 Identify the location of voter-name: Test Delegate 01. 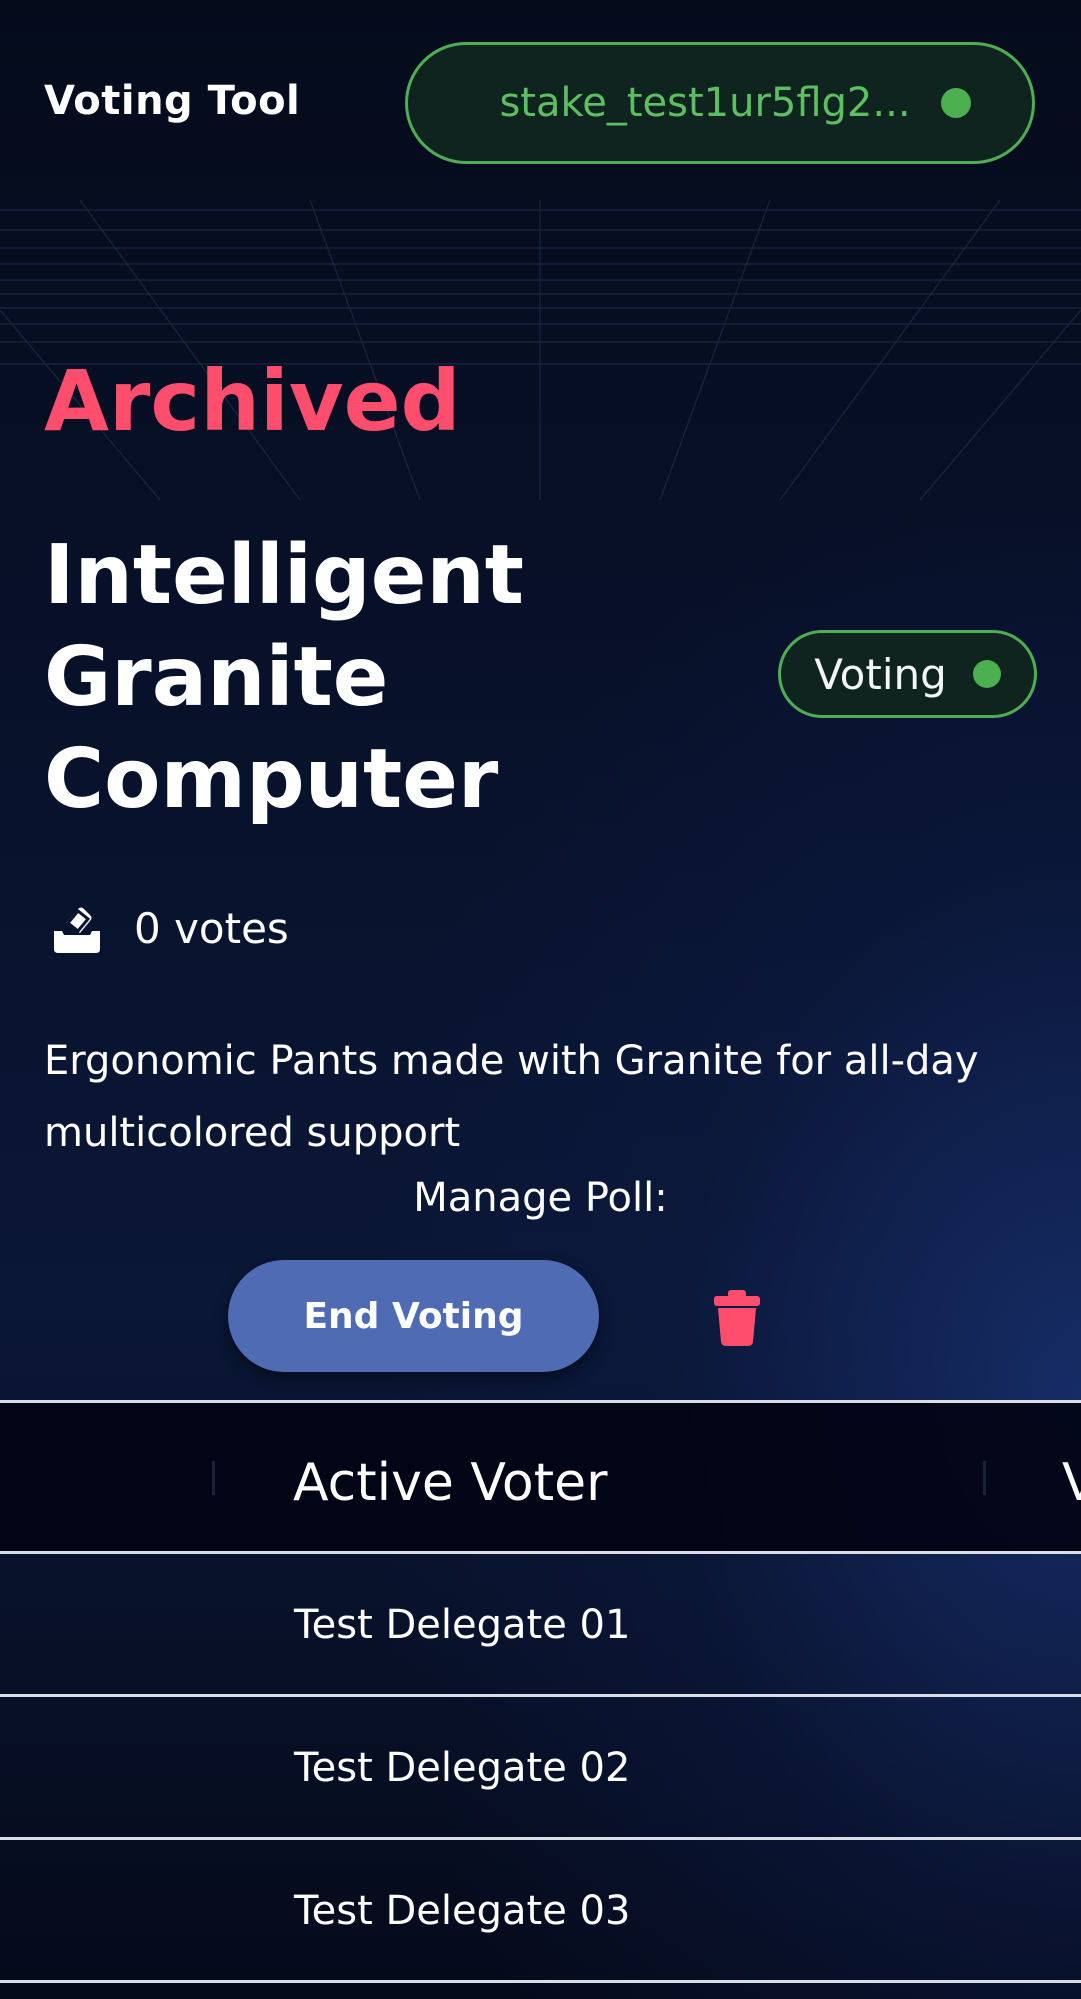
(462, 1625).